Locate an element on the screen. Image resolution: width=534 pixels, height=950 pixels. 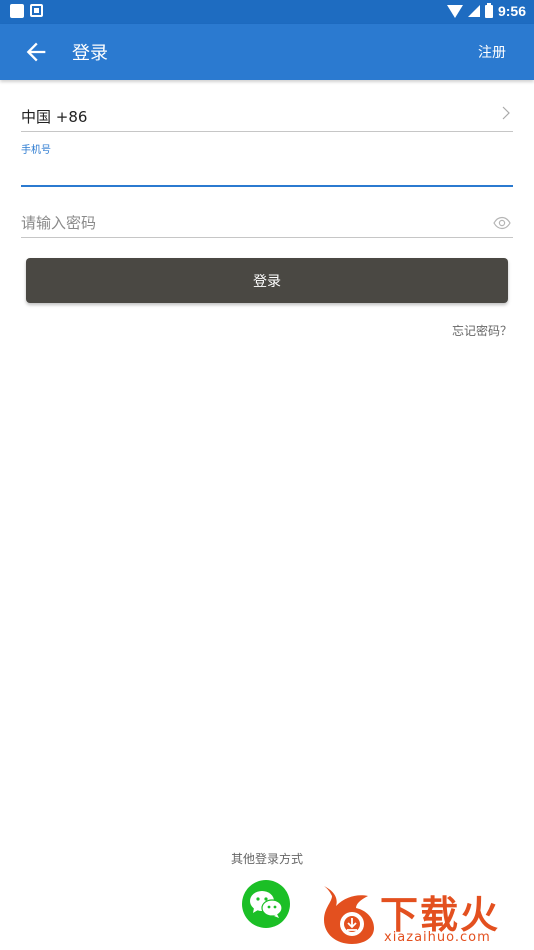
page-title: 登录 is located at coordinates (90, 53).